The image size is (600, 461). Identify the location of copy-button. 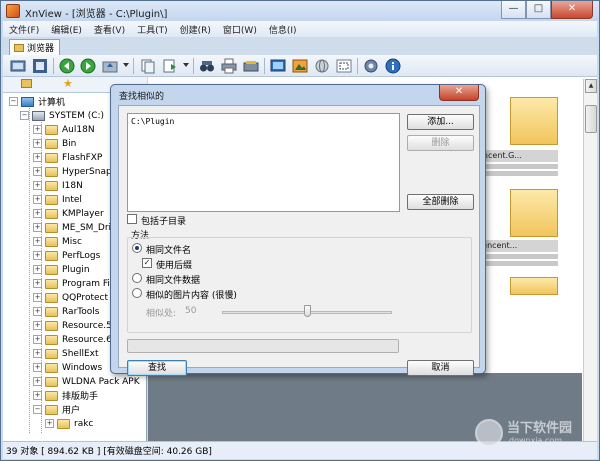
(148, 66).